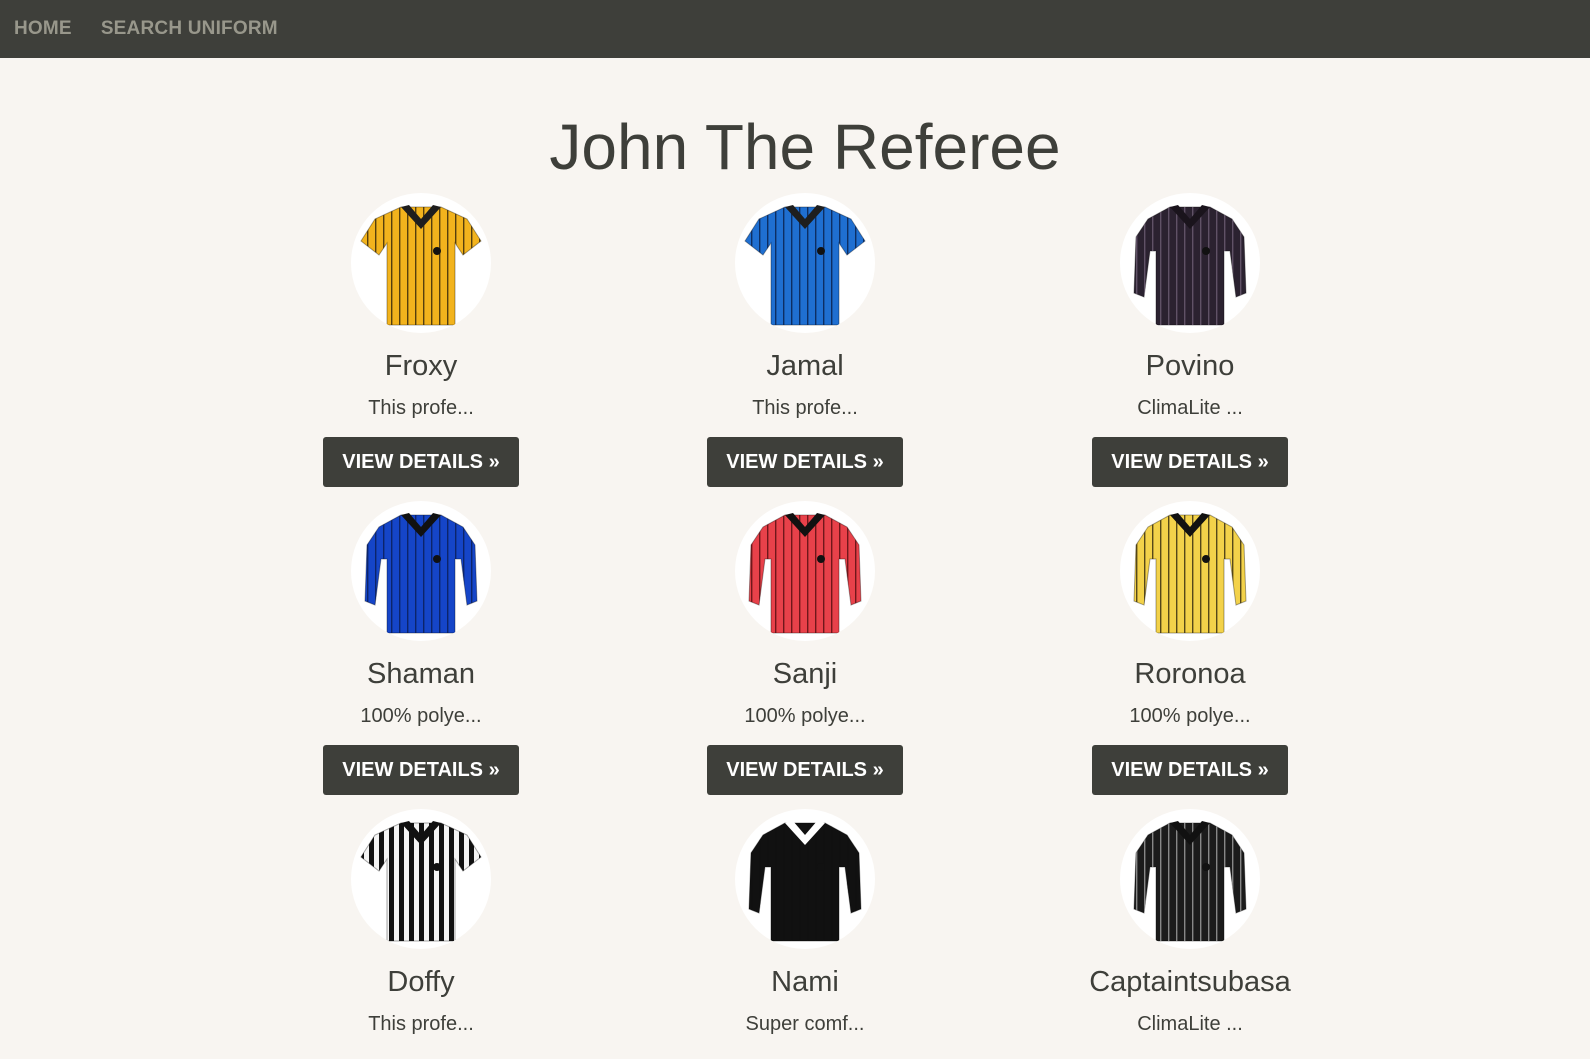  I want to click on uniform-name: Nami, so click(805, 982).